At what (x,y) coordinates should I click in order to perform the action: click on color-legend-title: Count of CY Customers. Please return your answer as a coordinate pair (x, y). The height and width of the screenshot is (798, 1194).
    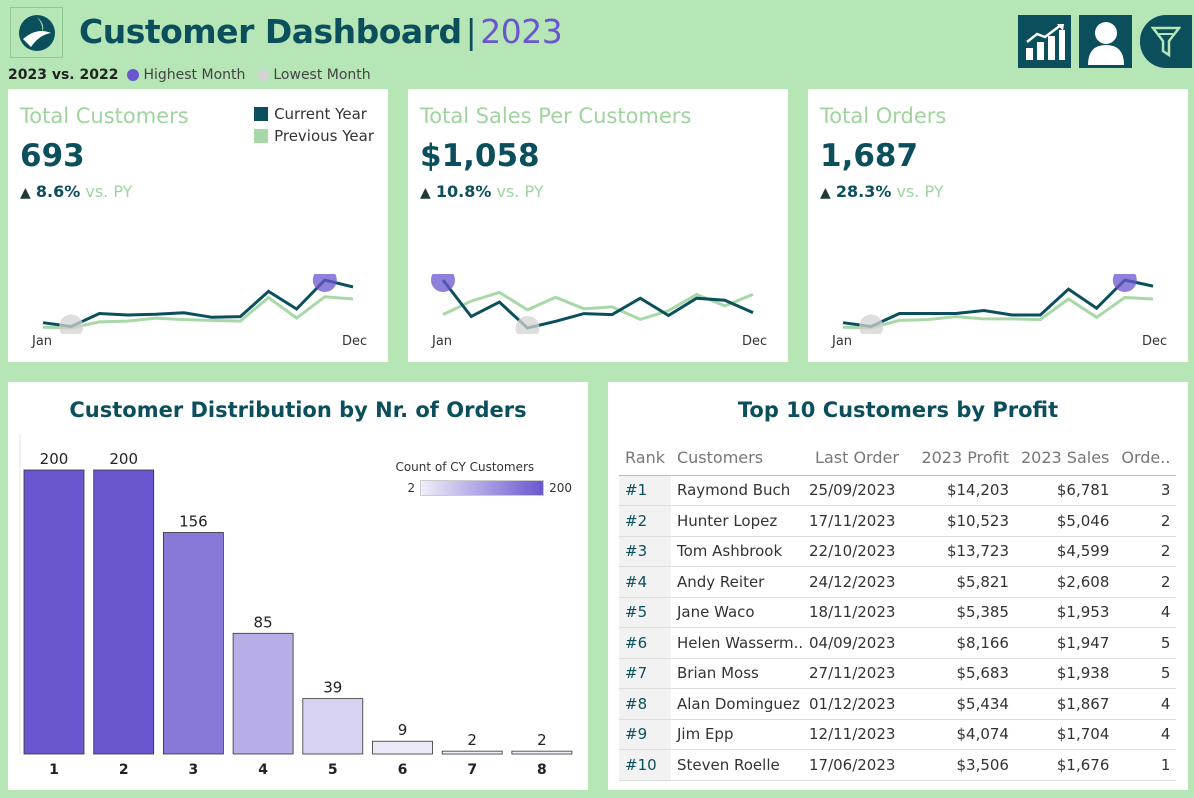
    Looking at the image, I should click on (465, 467).